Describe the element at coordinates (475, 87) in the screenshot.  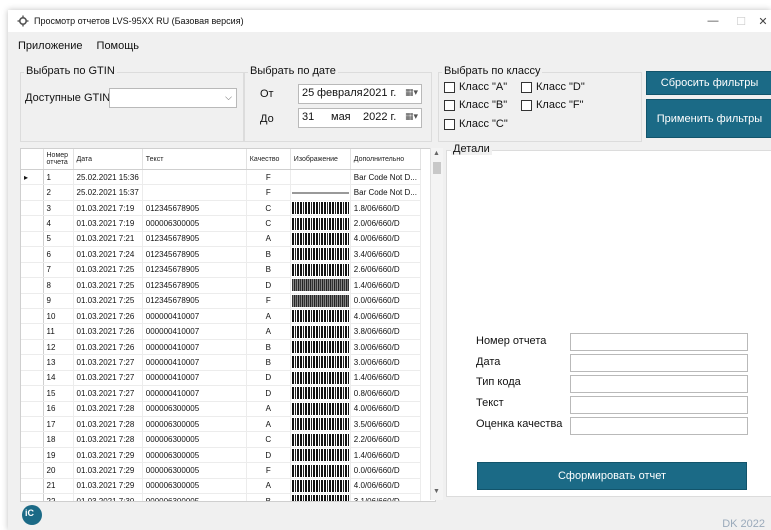
I see `class-a-checkbox: Класс "A"` at that location.